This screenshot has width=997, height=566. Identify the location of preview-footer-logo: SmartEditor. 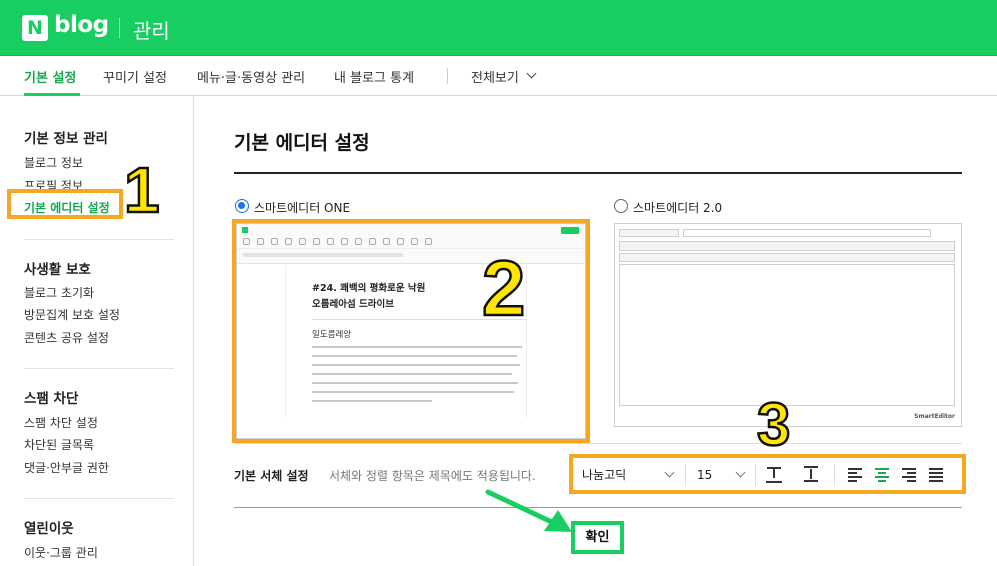
(934, 416).